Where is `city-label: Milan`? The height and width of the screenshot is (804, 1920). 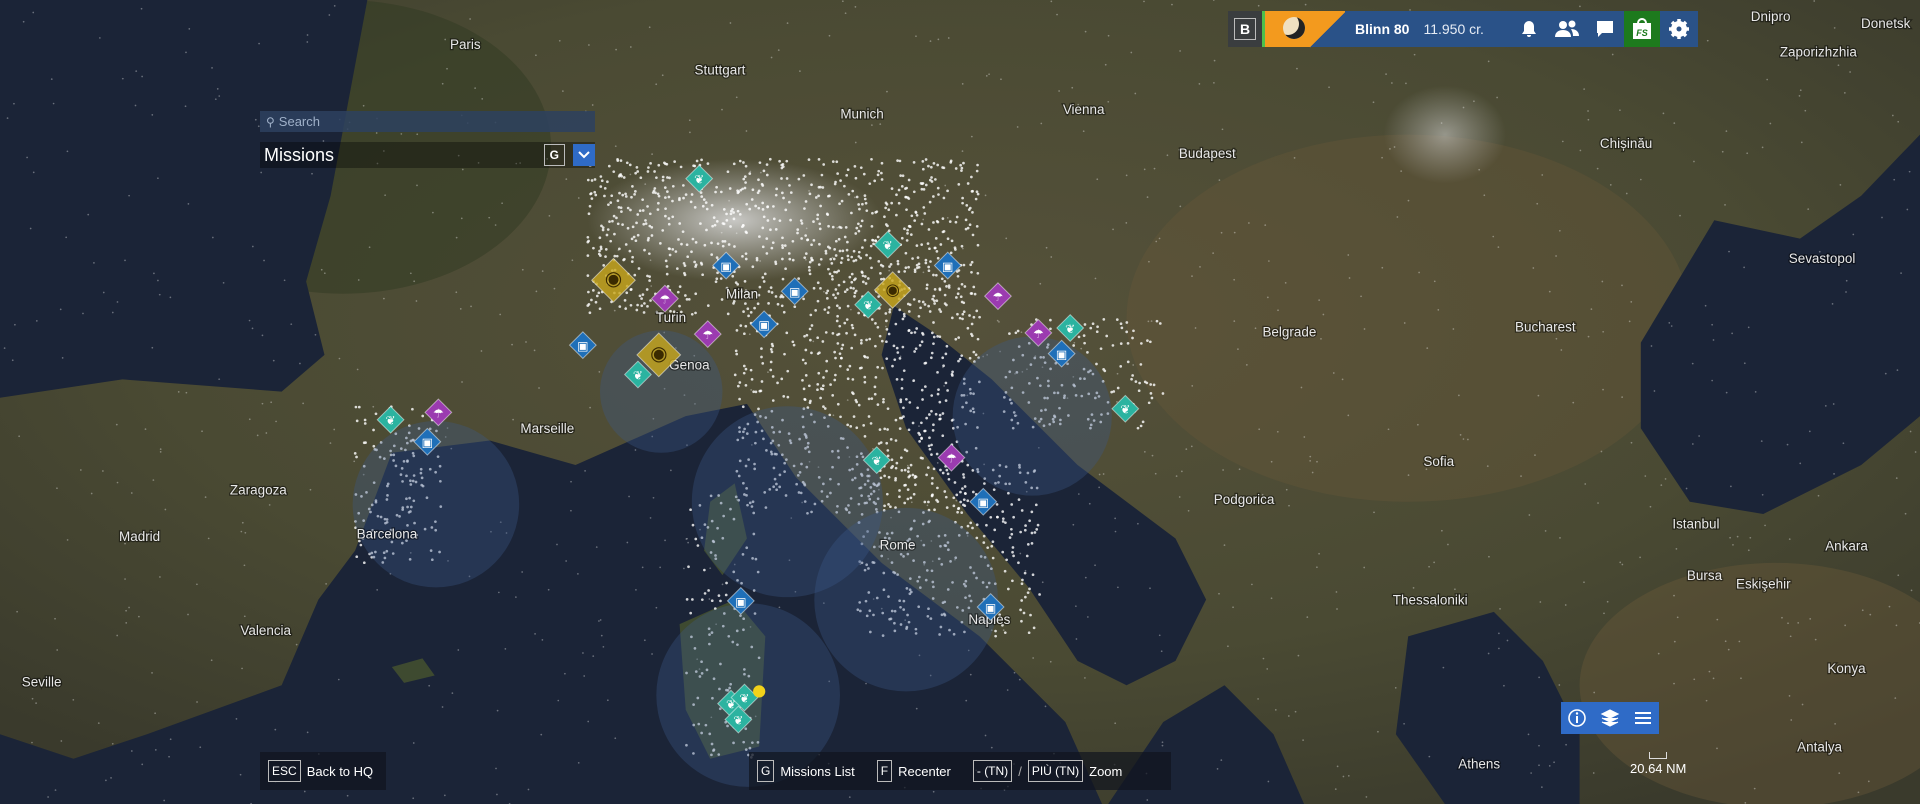 city-label: Milan is located at coordinates (742, 294).